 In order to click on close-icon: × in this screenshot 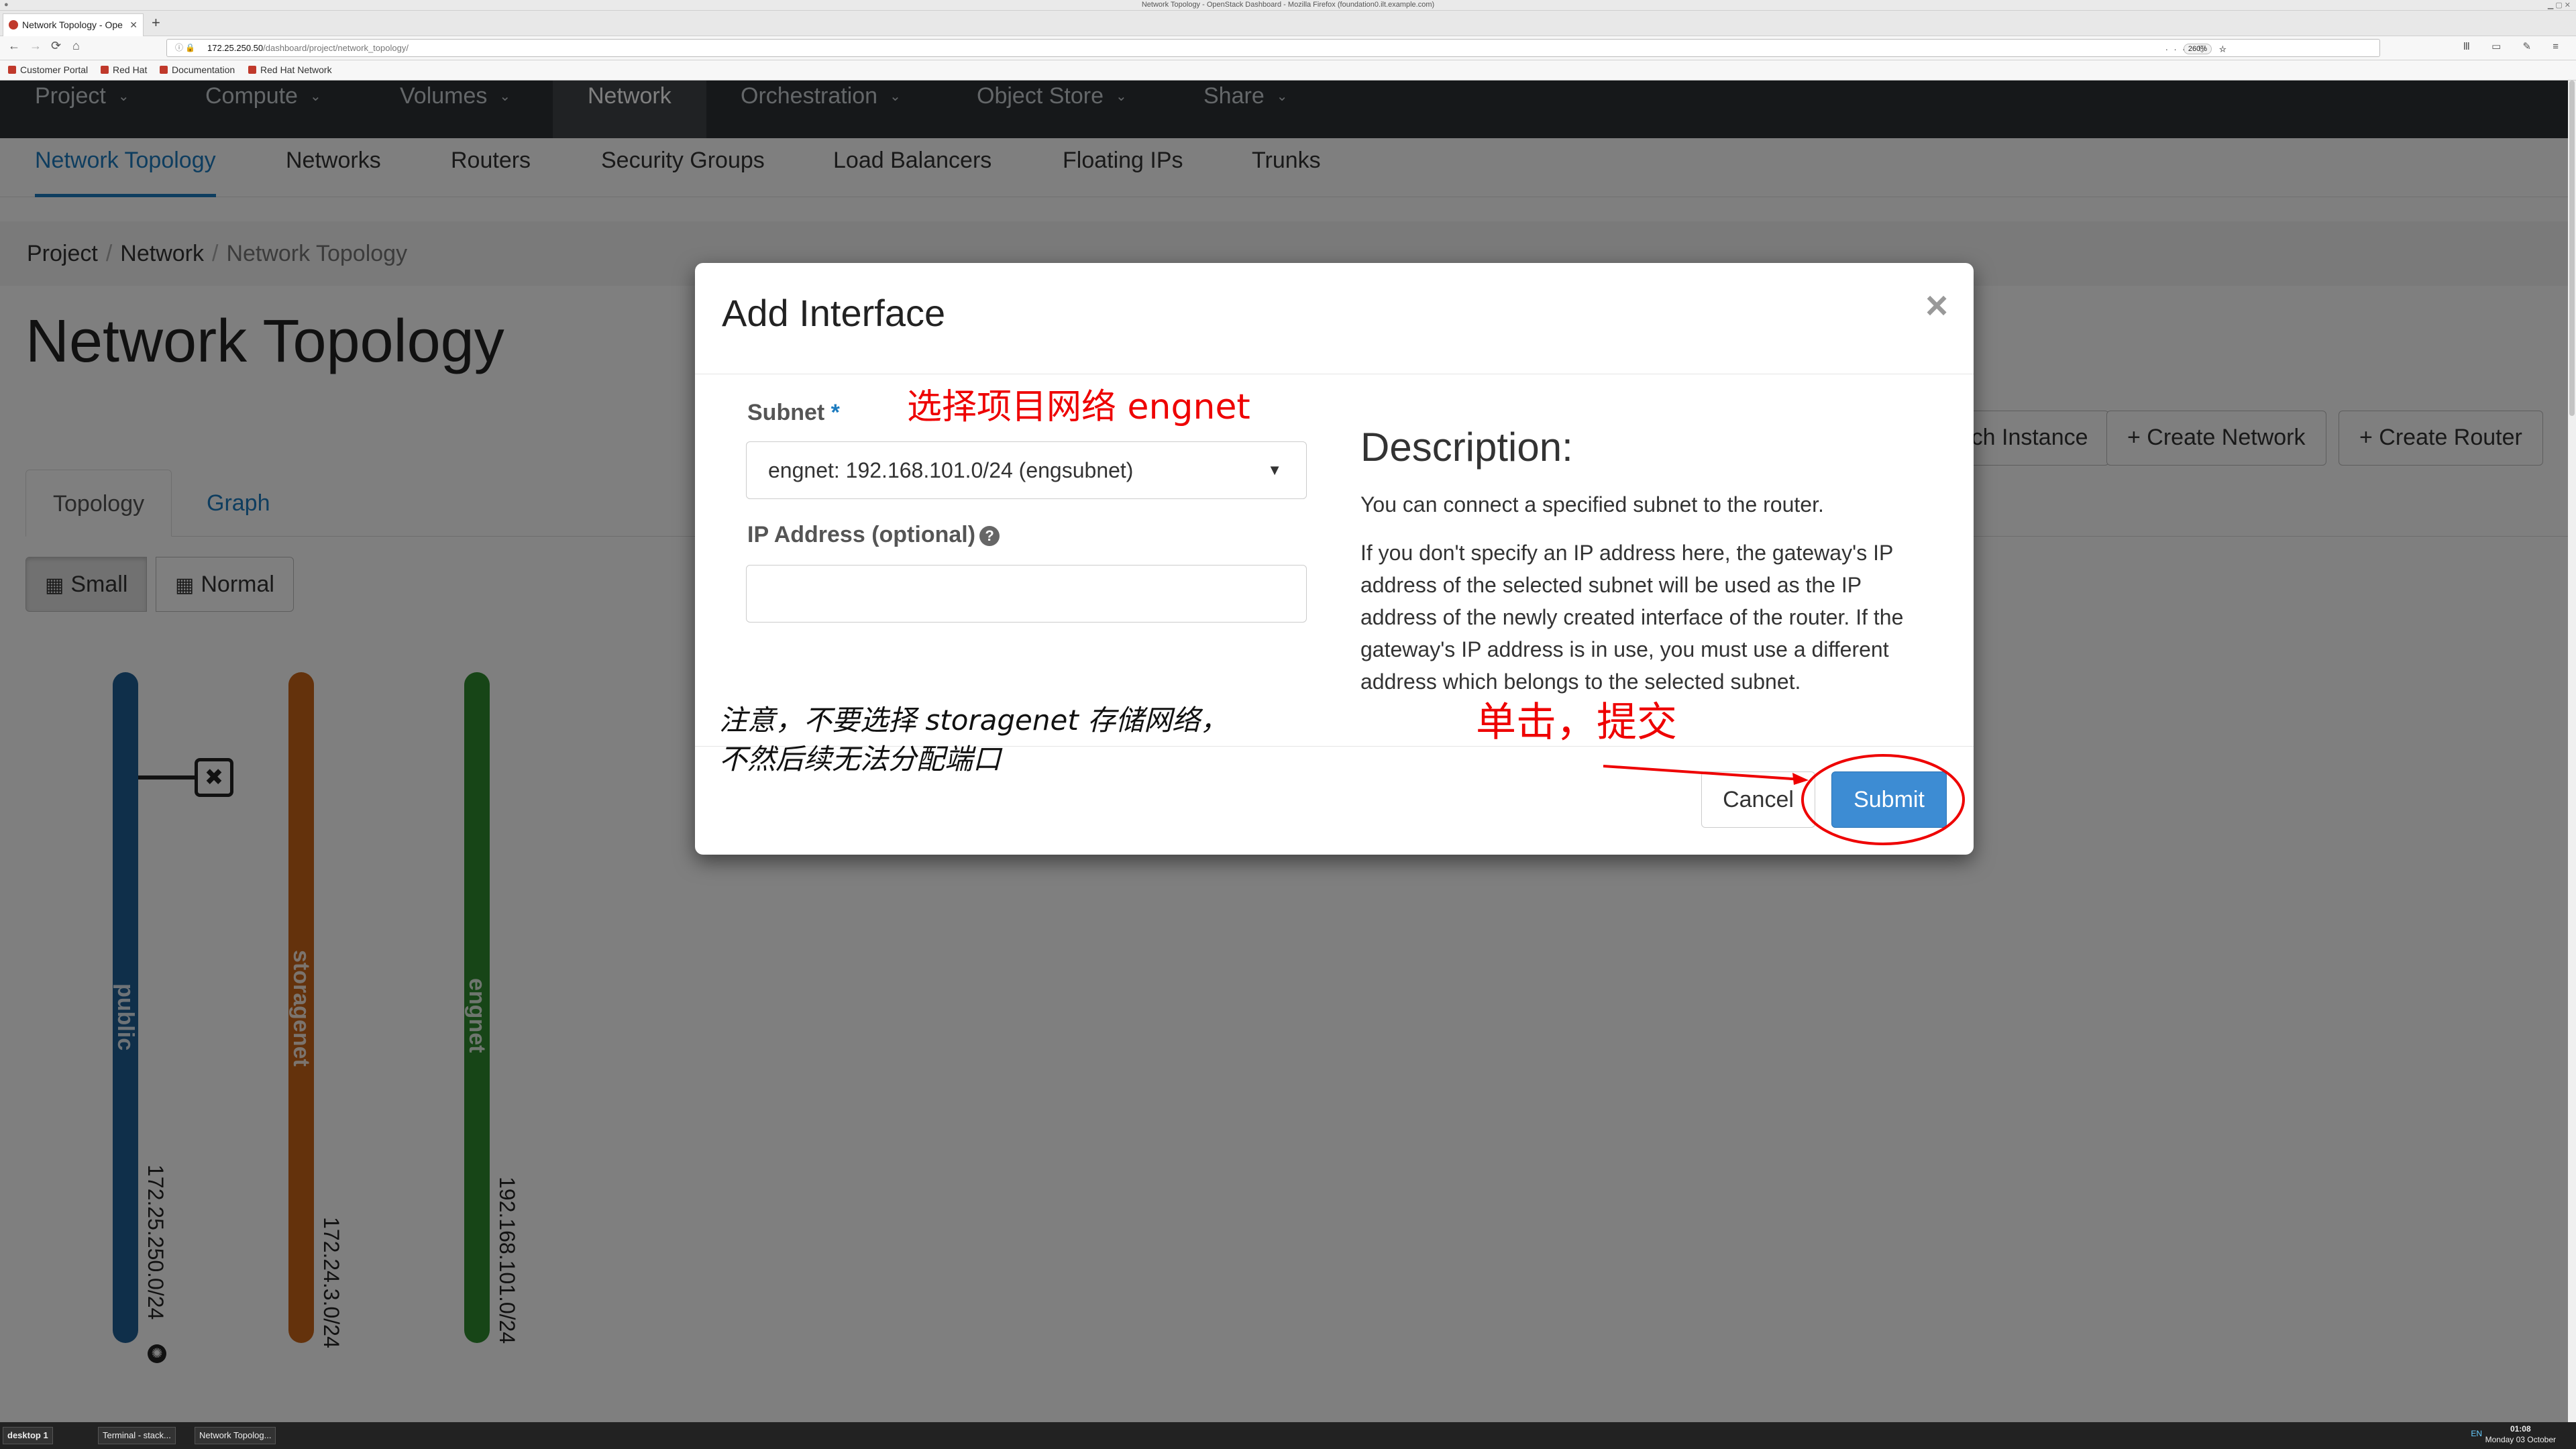, I will do `click(1936, 305)`.